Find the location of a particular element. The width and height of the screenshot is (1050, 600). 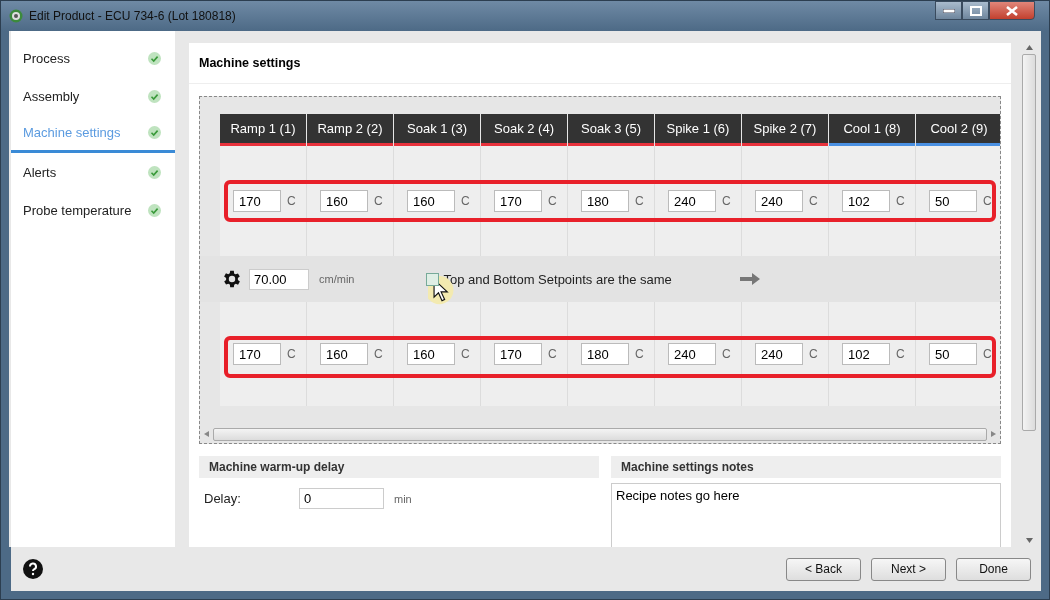

sidebar-item: Alerts is located at coordinates (93, 172).